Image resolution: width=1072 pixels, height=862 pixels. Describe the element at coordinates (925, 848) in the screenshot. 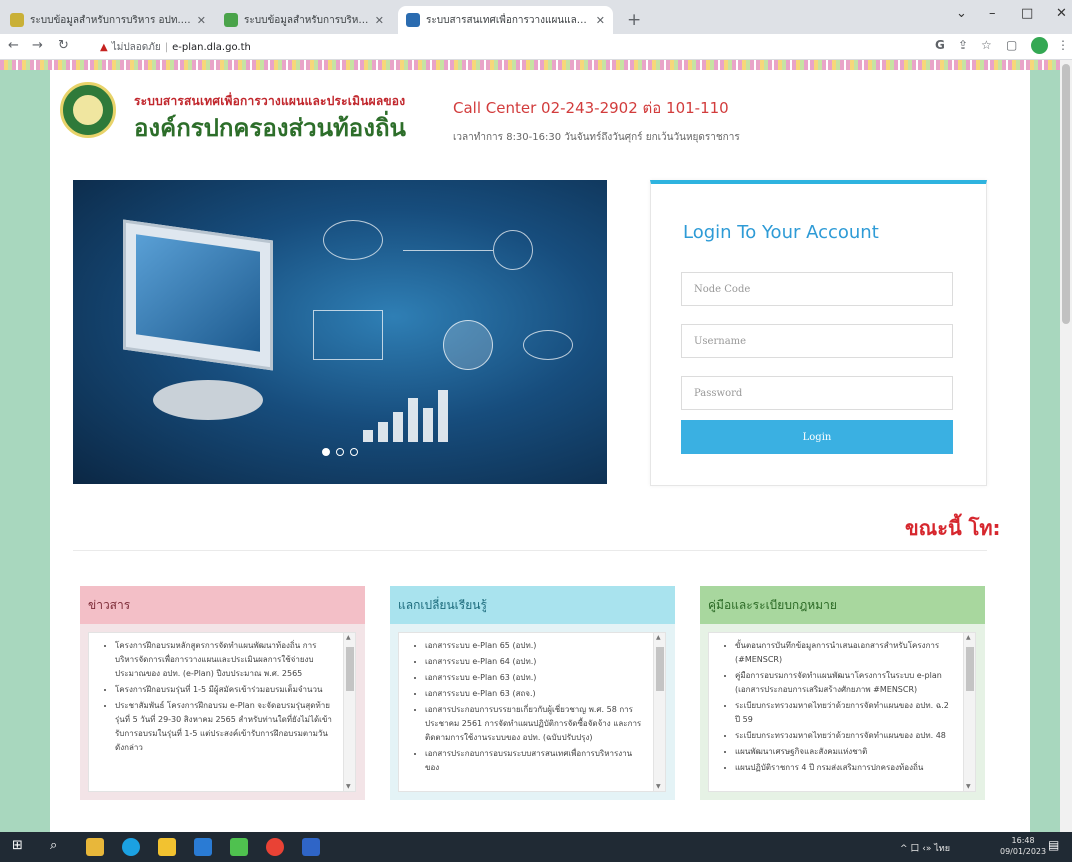

I see `system-tray: ^ 口 ‹» ไทย` at that location.